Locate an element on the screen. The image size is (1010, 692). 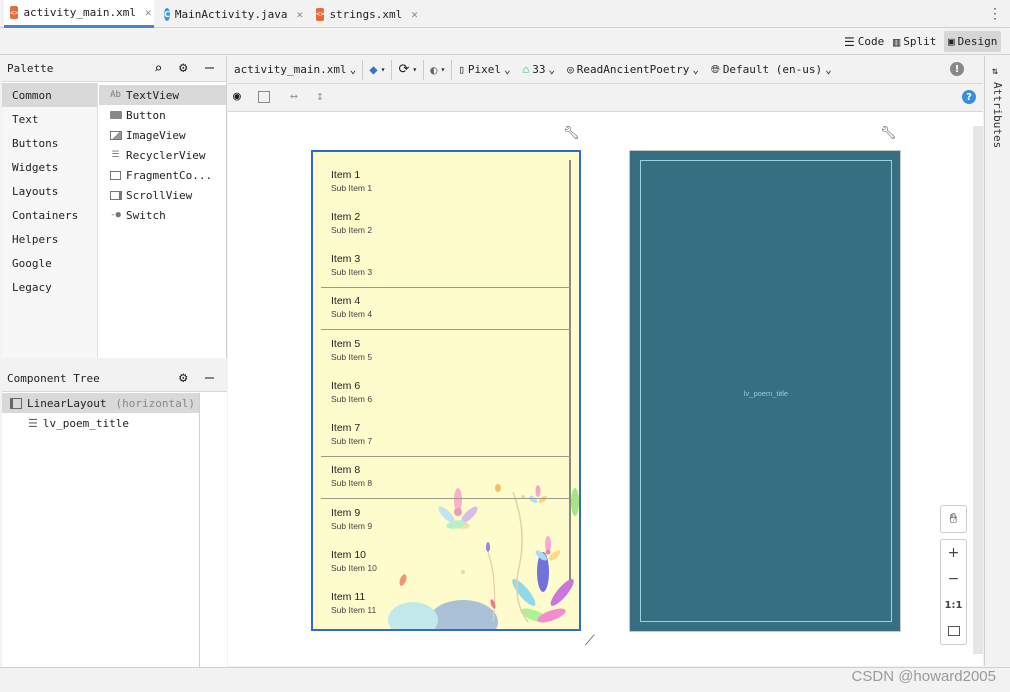
canvas-scrollbar is located at coordinates (978, 390).